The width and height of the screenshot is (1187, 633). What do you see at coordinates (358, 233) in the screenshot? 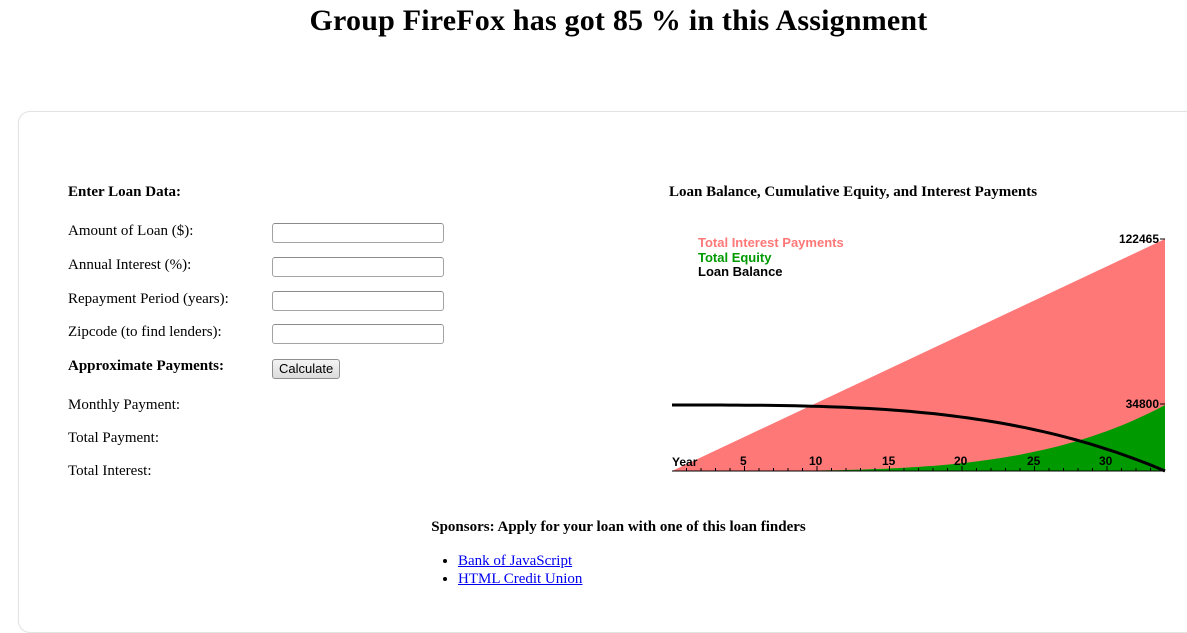
I see `amount-input` at bounding box center [358, 233].